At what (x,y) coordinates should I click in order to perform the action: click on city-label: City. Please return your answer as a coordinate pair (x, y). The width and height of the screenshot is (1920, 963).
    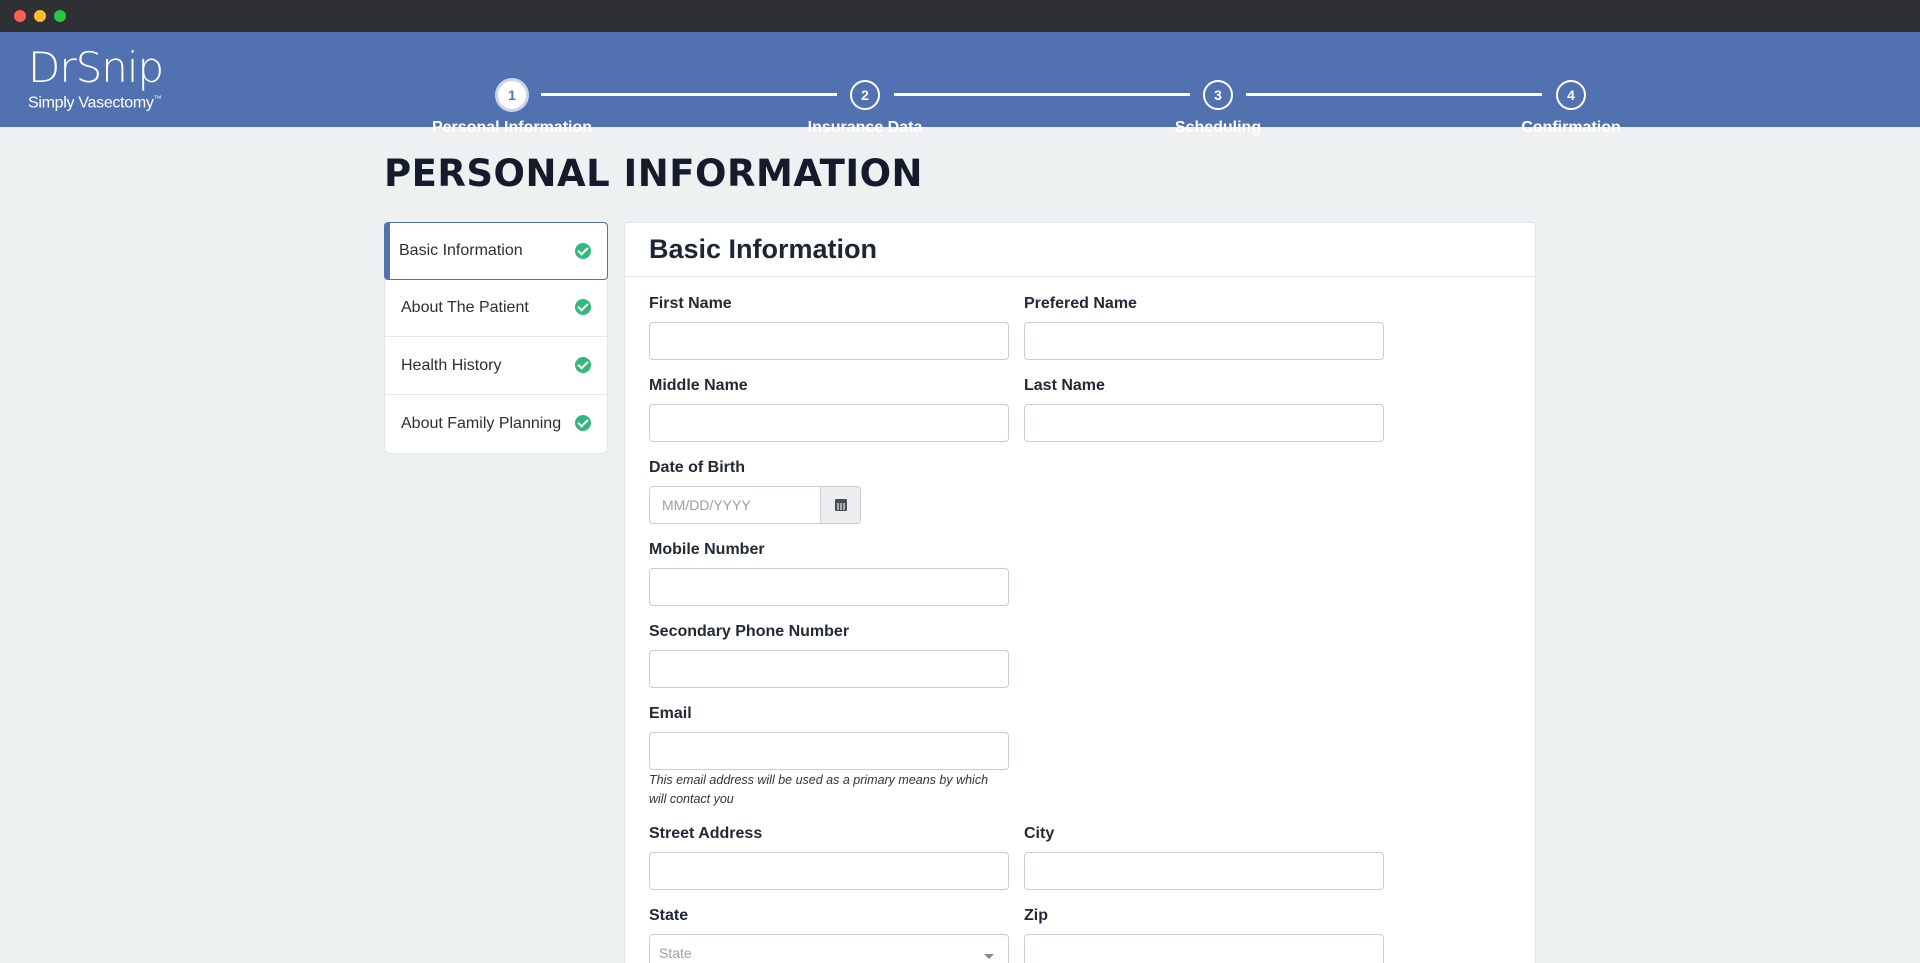
    Looking at the image, I should click on (1039, 833).